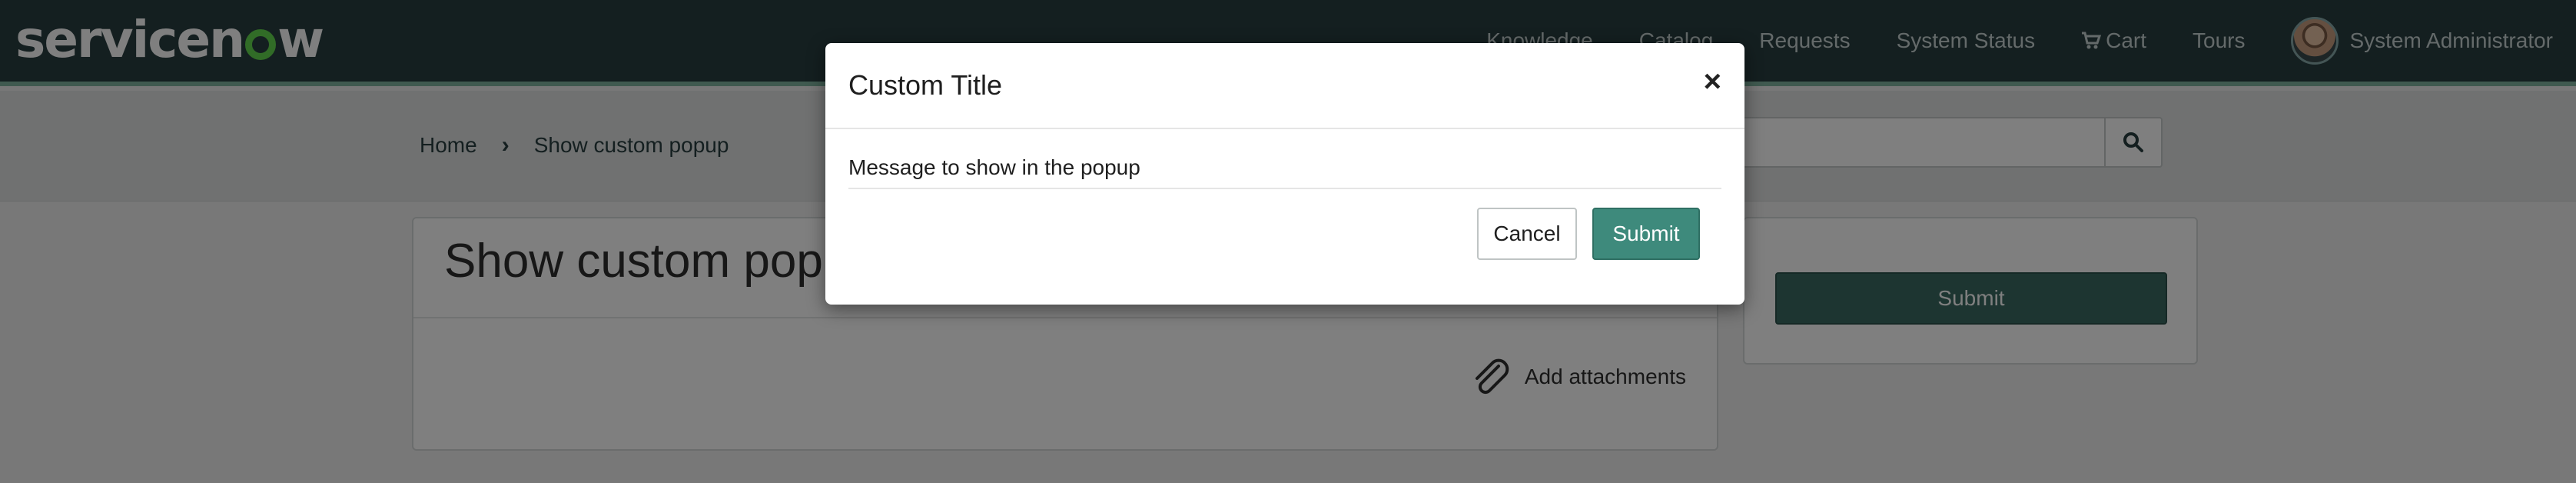 The image size is (2576, 483). Describe the element at coordinates (926, 85) in the screenshot. I see `modal-title: Custom Title` at that location.